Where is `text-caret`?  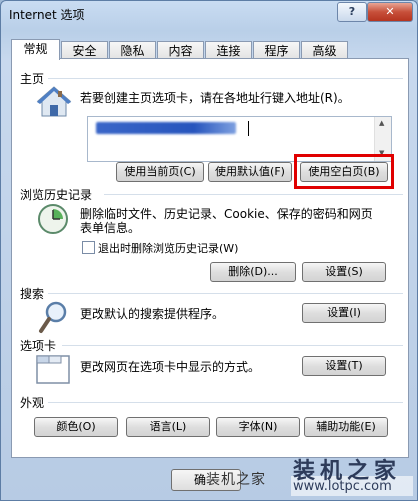 text-caret is located at coordinates (248, 128).